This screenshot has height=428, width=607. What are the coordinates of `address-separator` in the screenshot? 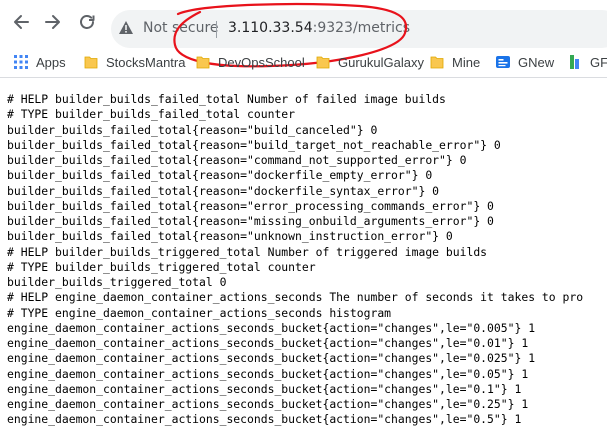 It's located at (216, 29).